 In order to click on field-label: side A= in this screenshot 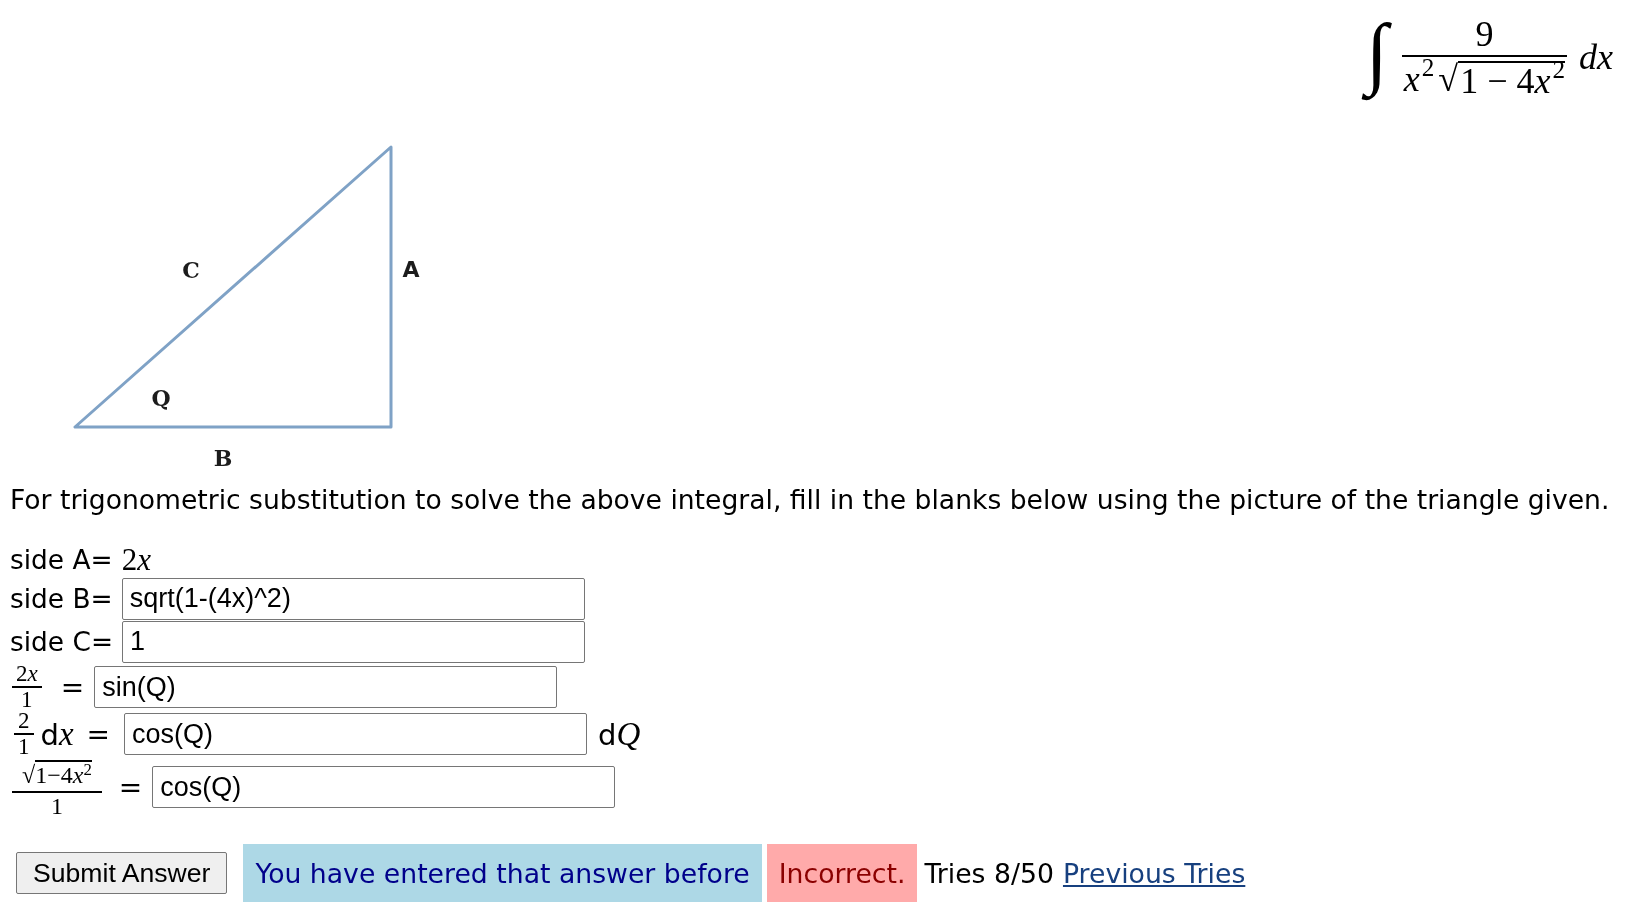, I will do `click(61, 559)`.